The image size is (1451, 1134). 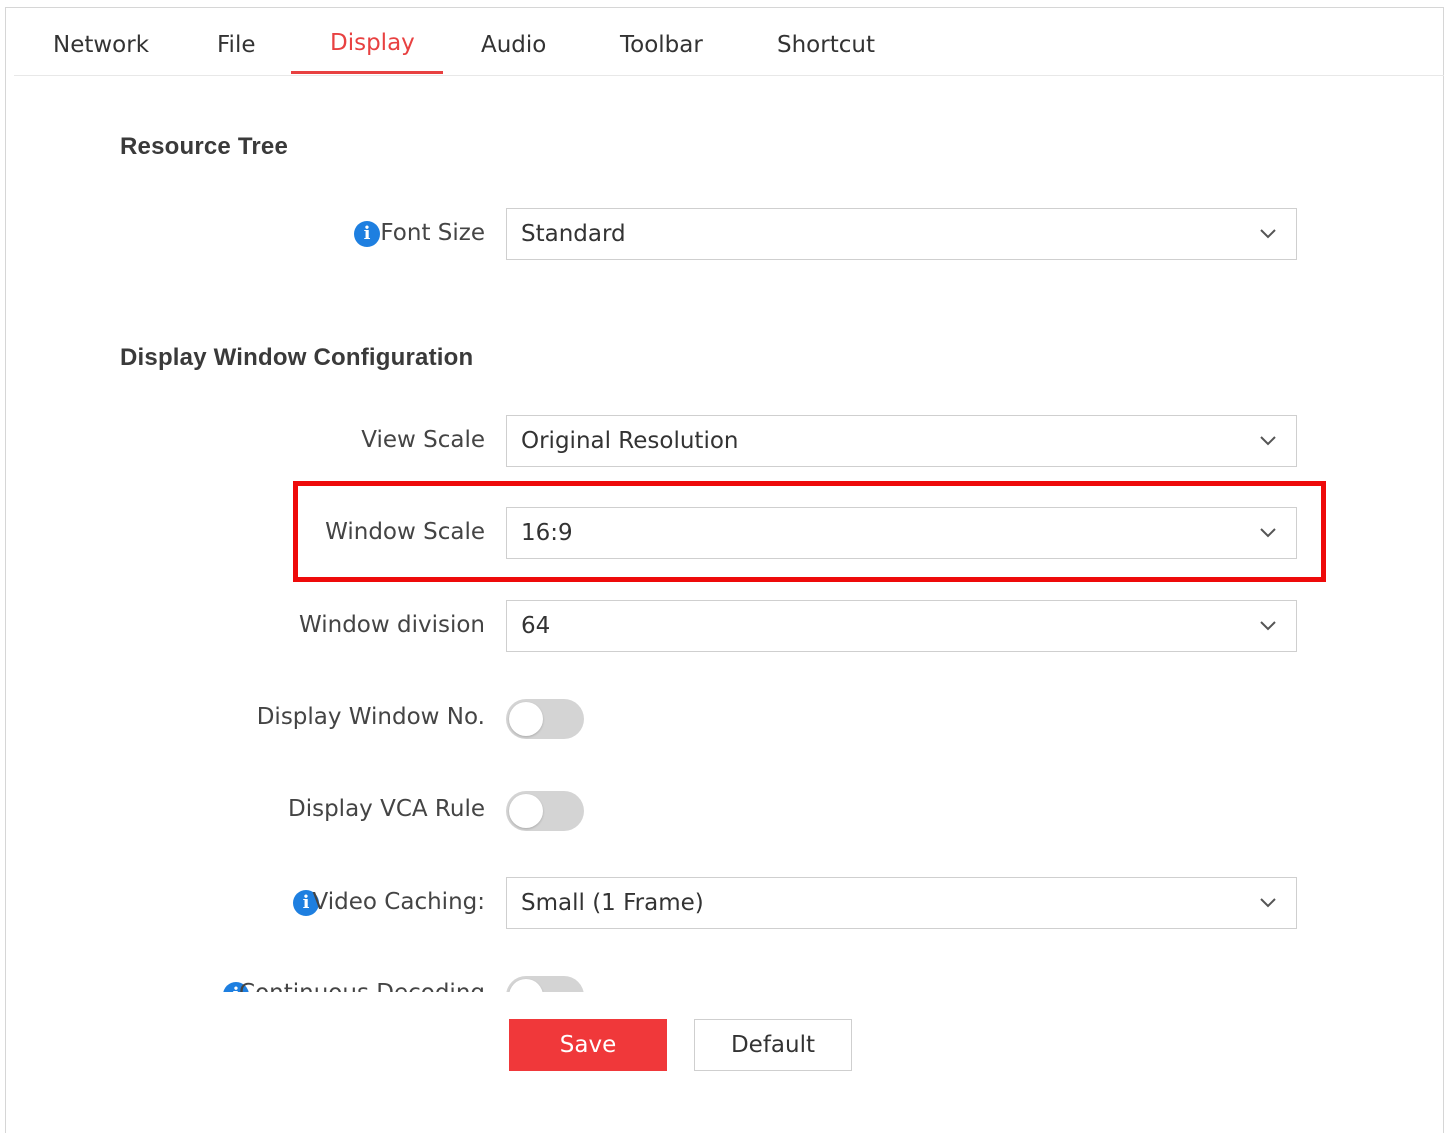 What do you see at coordinates (901, 626) in the screenshot?
I see `window-division-select: 64` at bounding box center [901, 626].